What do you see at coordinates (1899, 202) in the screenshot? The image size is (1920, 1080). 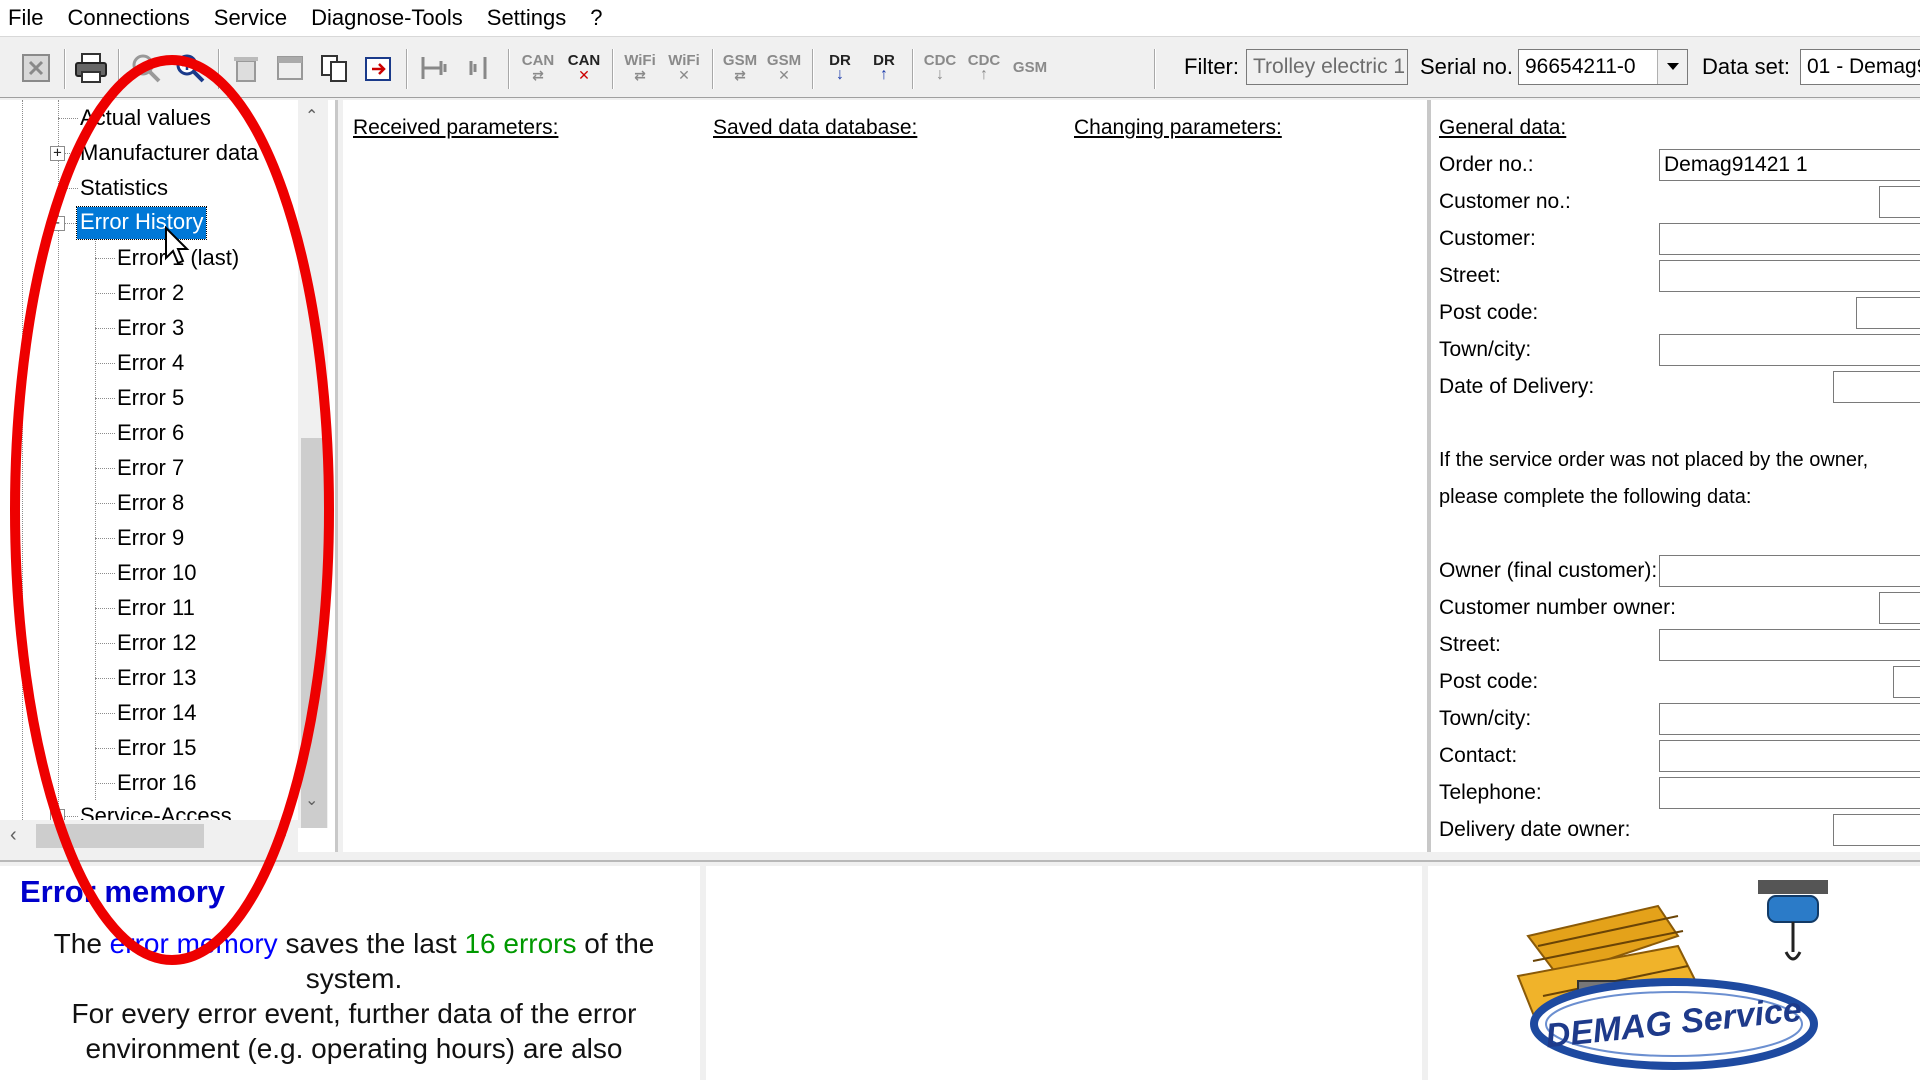 I see `customer-no-field` at bounding box center [1899, 202].